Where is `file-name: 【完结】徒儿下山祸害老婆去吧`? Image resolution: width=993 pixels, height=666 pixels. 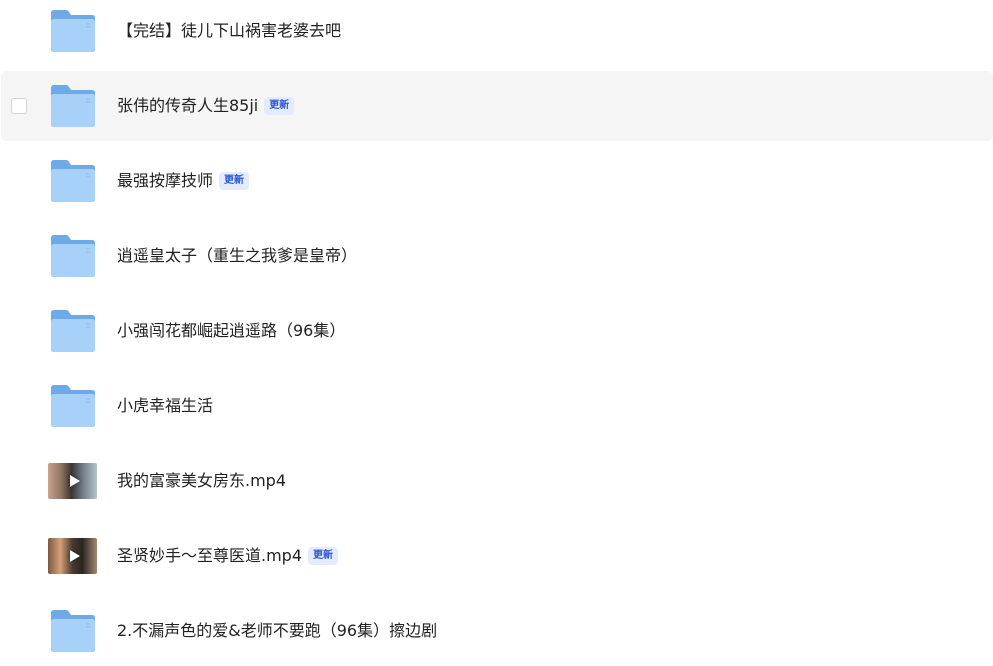 file-name: 【完结】徒儿下山祸害老婆去吧 is located at coordinates (229, 31).